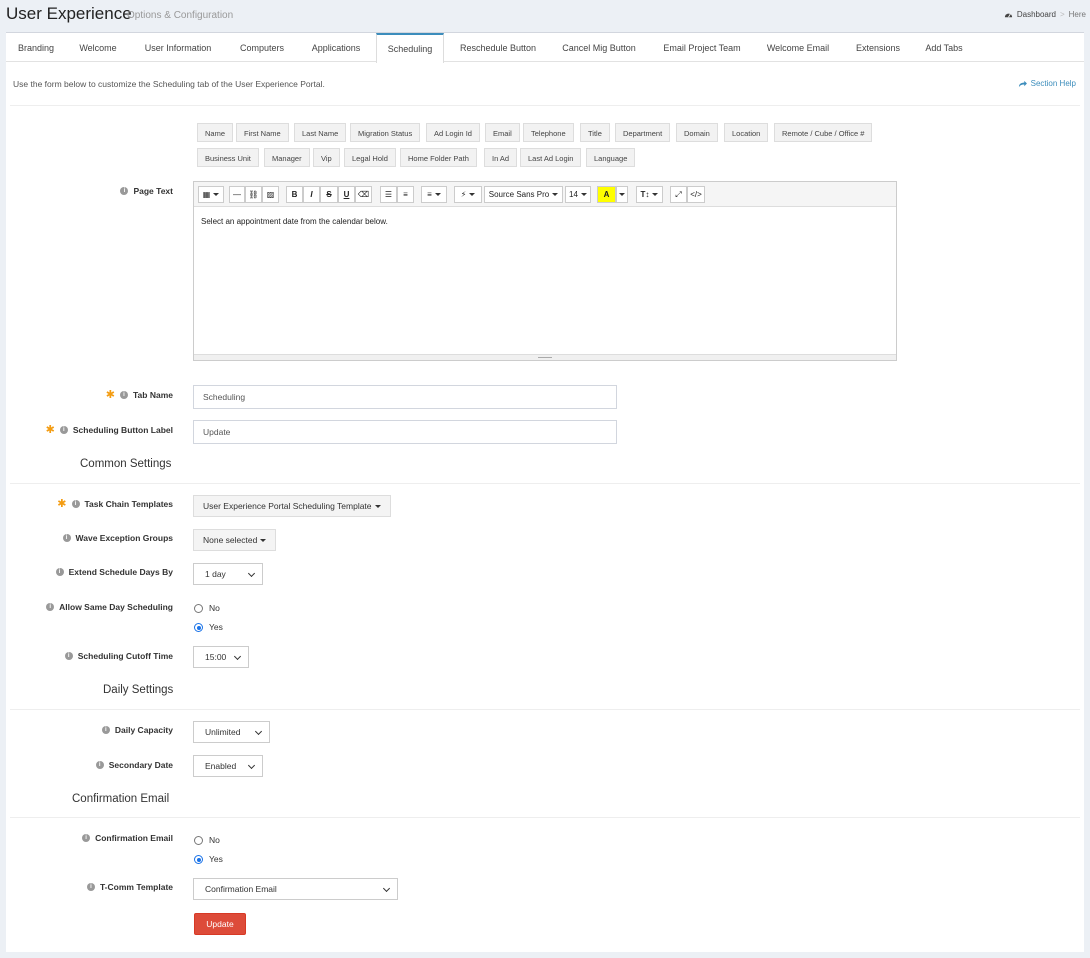 The height and width of the screenshot is (958, 1090). I want to click on placeholder-chip: Name, so click(215, 132).